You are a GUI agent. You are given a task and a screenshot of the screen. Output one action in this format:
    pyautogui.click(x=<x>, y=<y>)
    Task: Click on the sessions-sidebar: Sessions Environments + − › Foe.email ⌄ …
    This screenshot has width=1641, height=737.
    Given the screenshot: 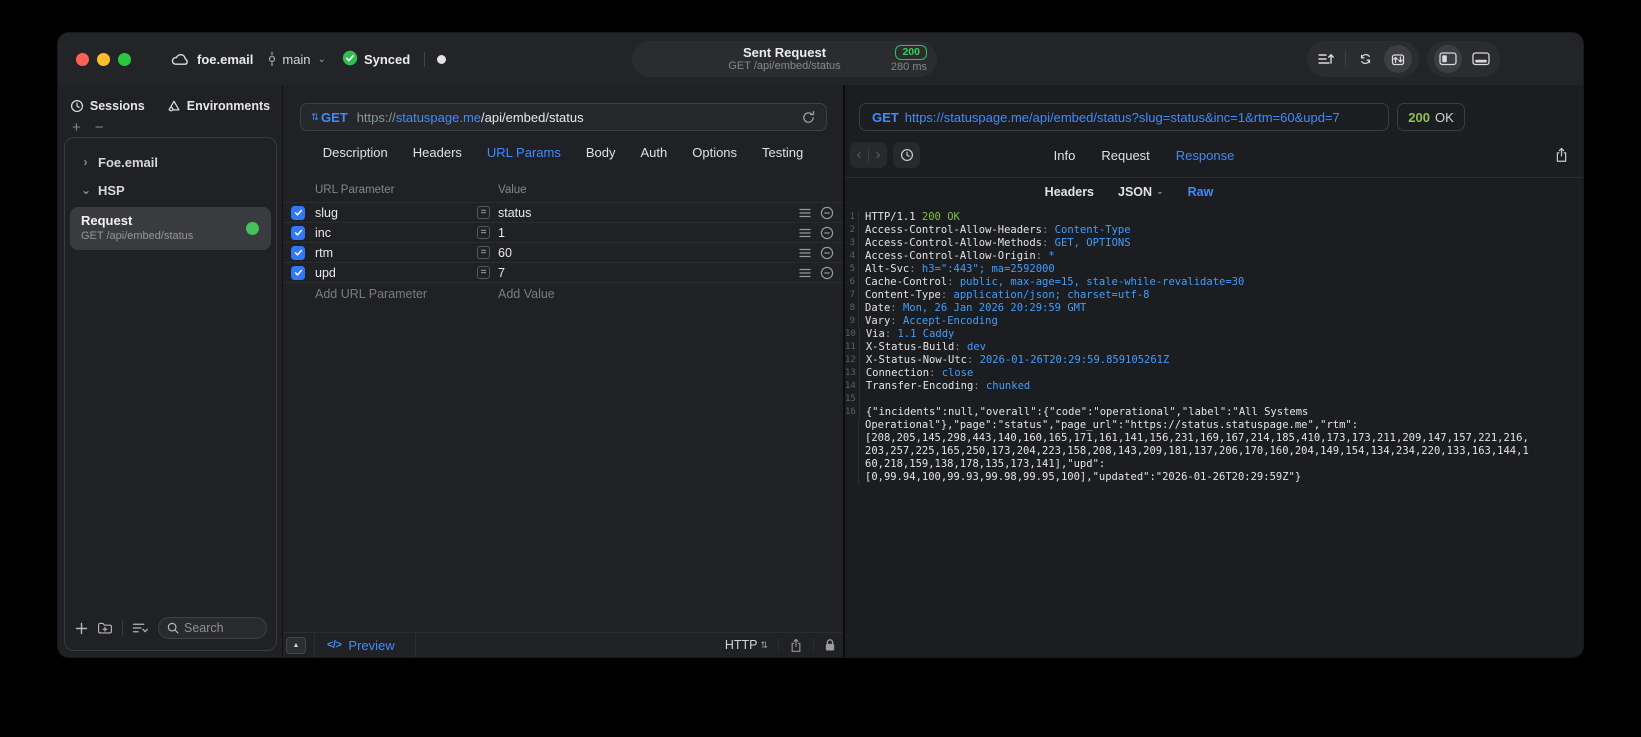 What is the action you would take?
    pyautogui.click(x=170, y=371)
    